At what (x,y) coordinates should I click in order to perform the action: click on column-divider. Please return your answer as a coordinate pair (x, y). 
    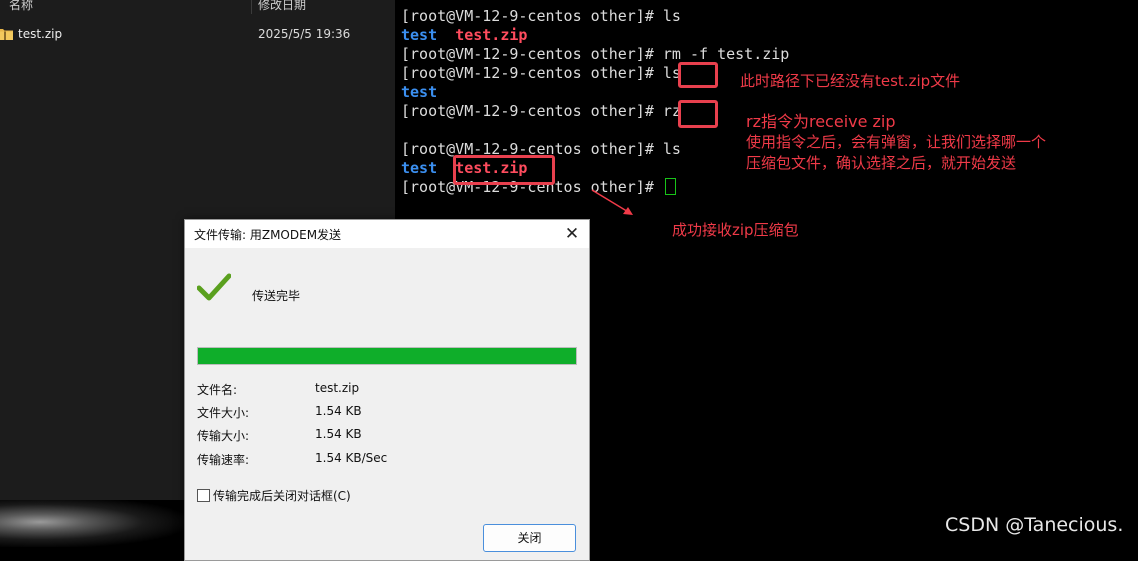
    Looking at the image, I should click on (251, 7).